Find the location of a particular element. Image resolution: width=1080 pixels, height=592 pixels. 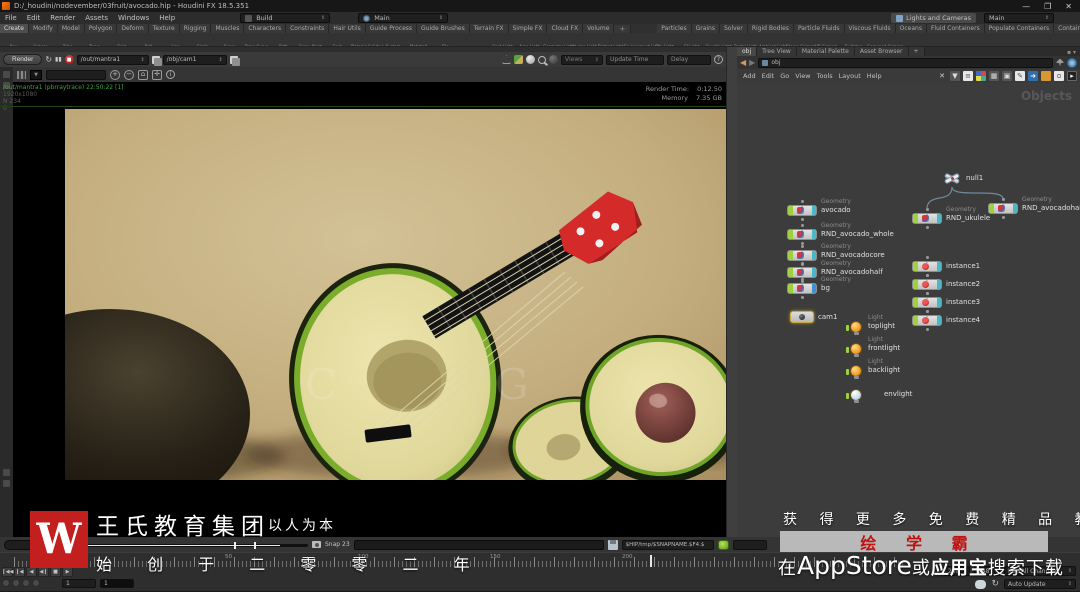

maximize-button: ❐ is located at coordinates (1047, 6).